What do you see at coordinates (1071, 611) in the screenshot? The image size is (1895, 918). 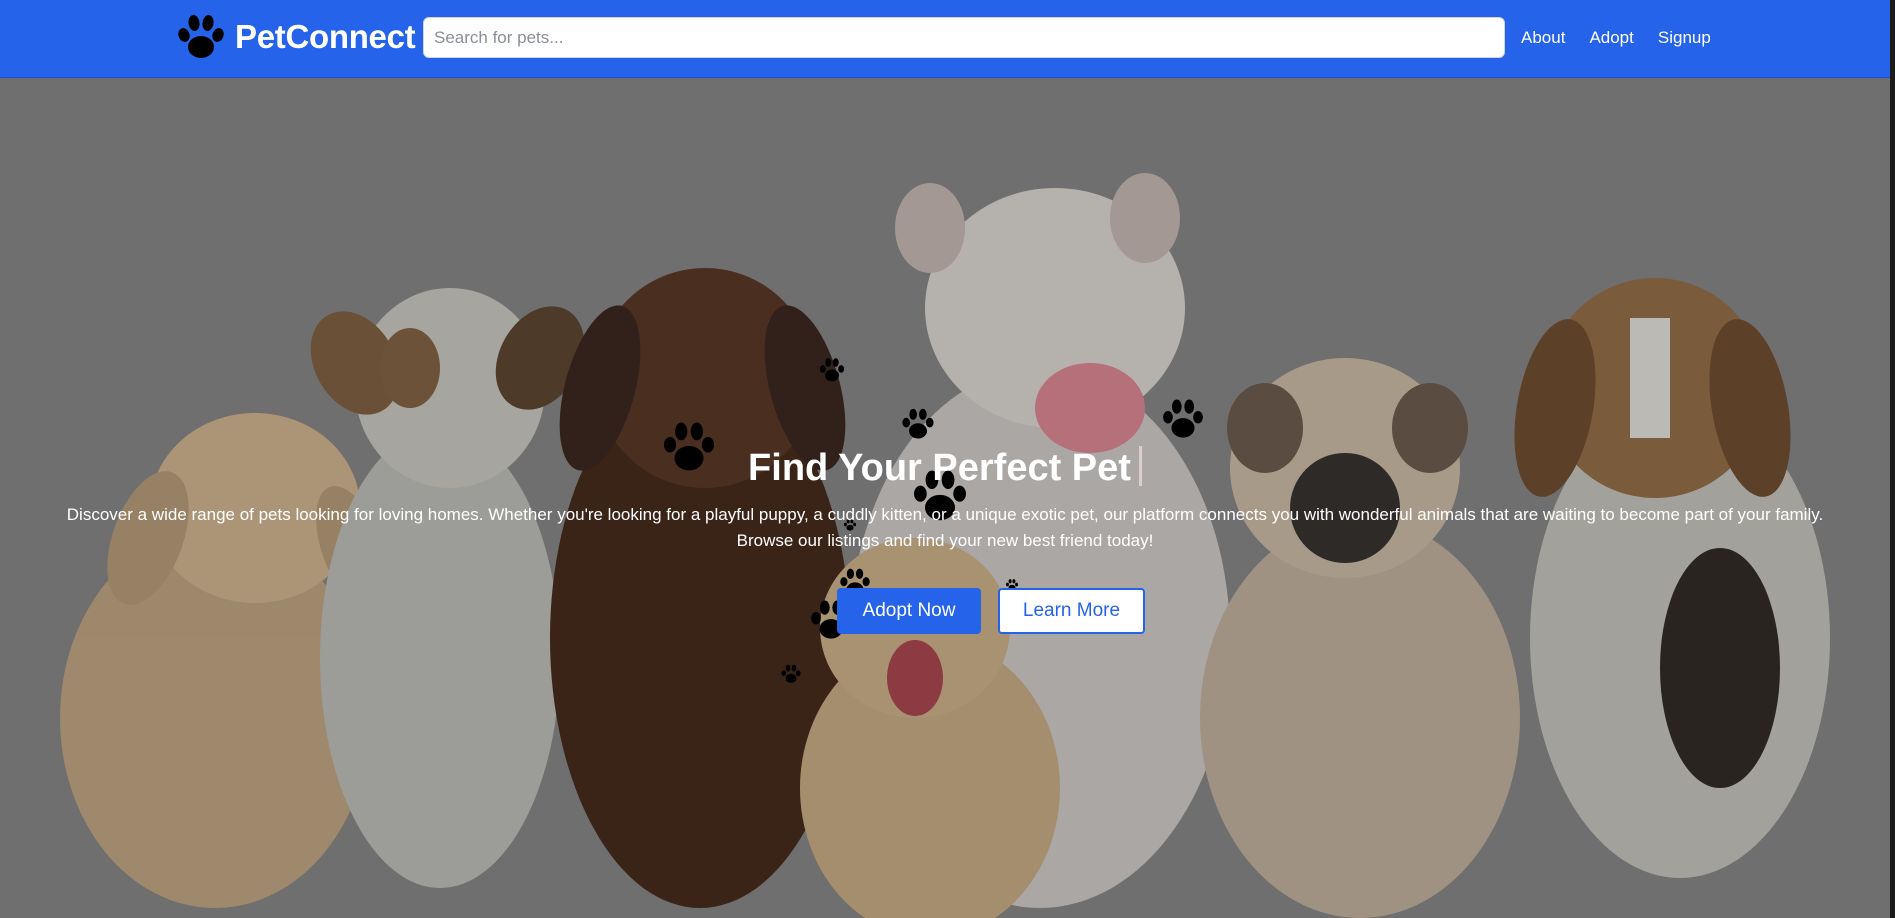 I see `learn-more-button: Learn More` at bounding box center [1071, 611].